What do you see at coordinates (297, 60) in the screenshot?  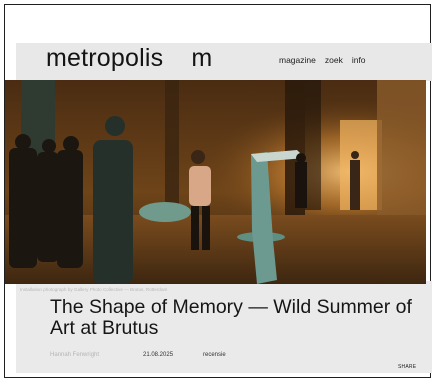 I see `nav-item-magazine: magazine` at bounding box center [297, 60].